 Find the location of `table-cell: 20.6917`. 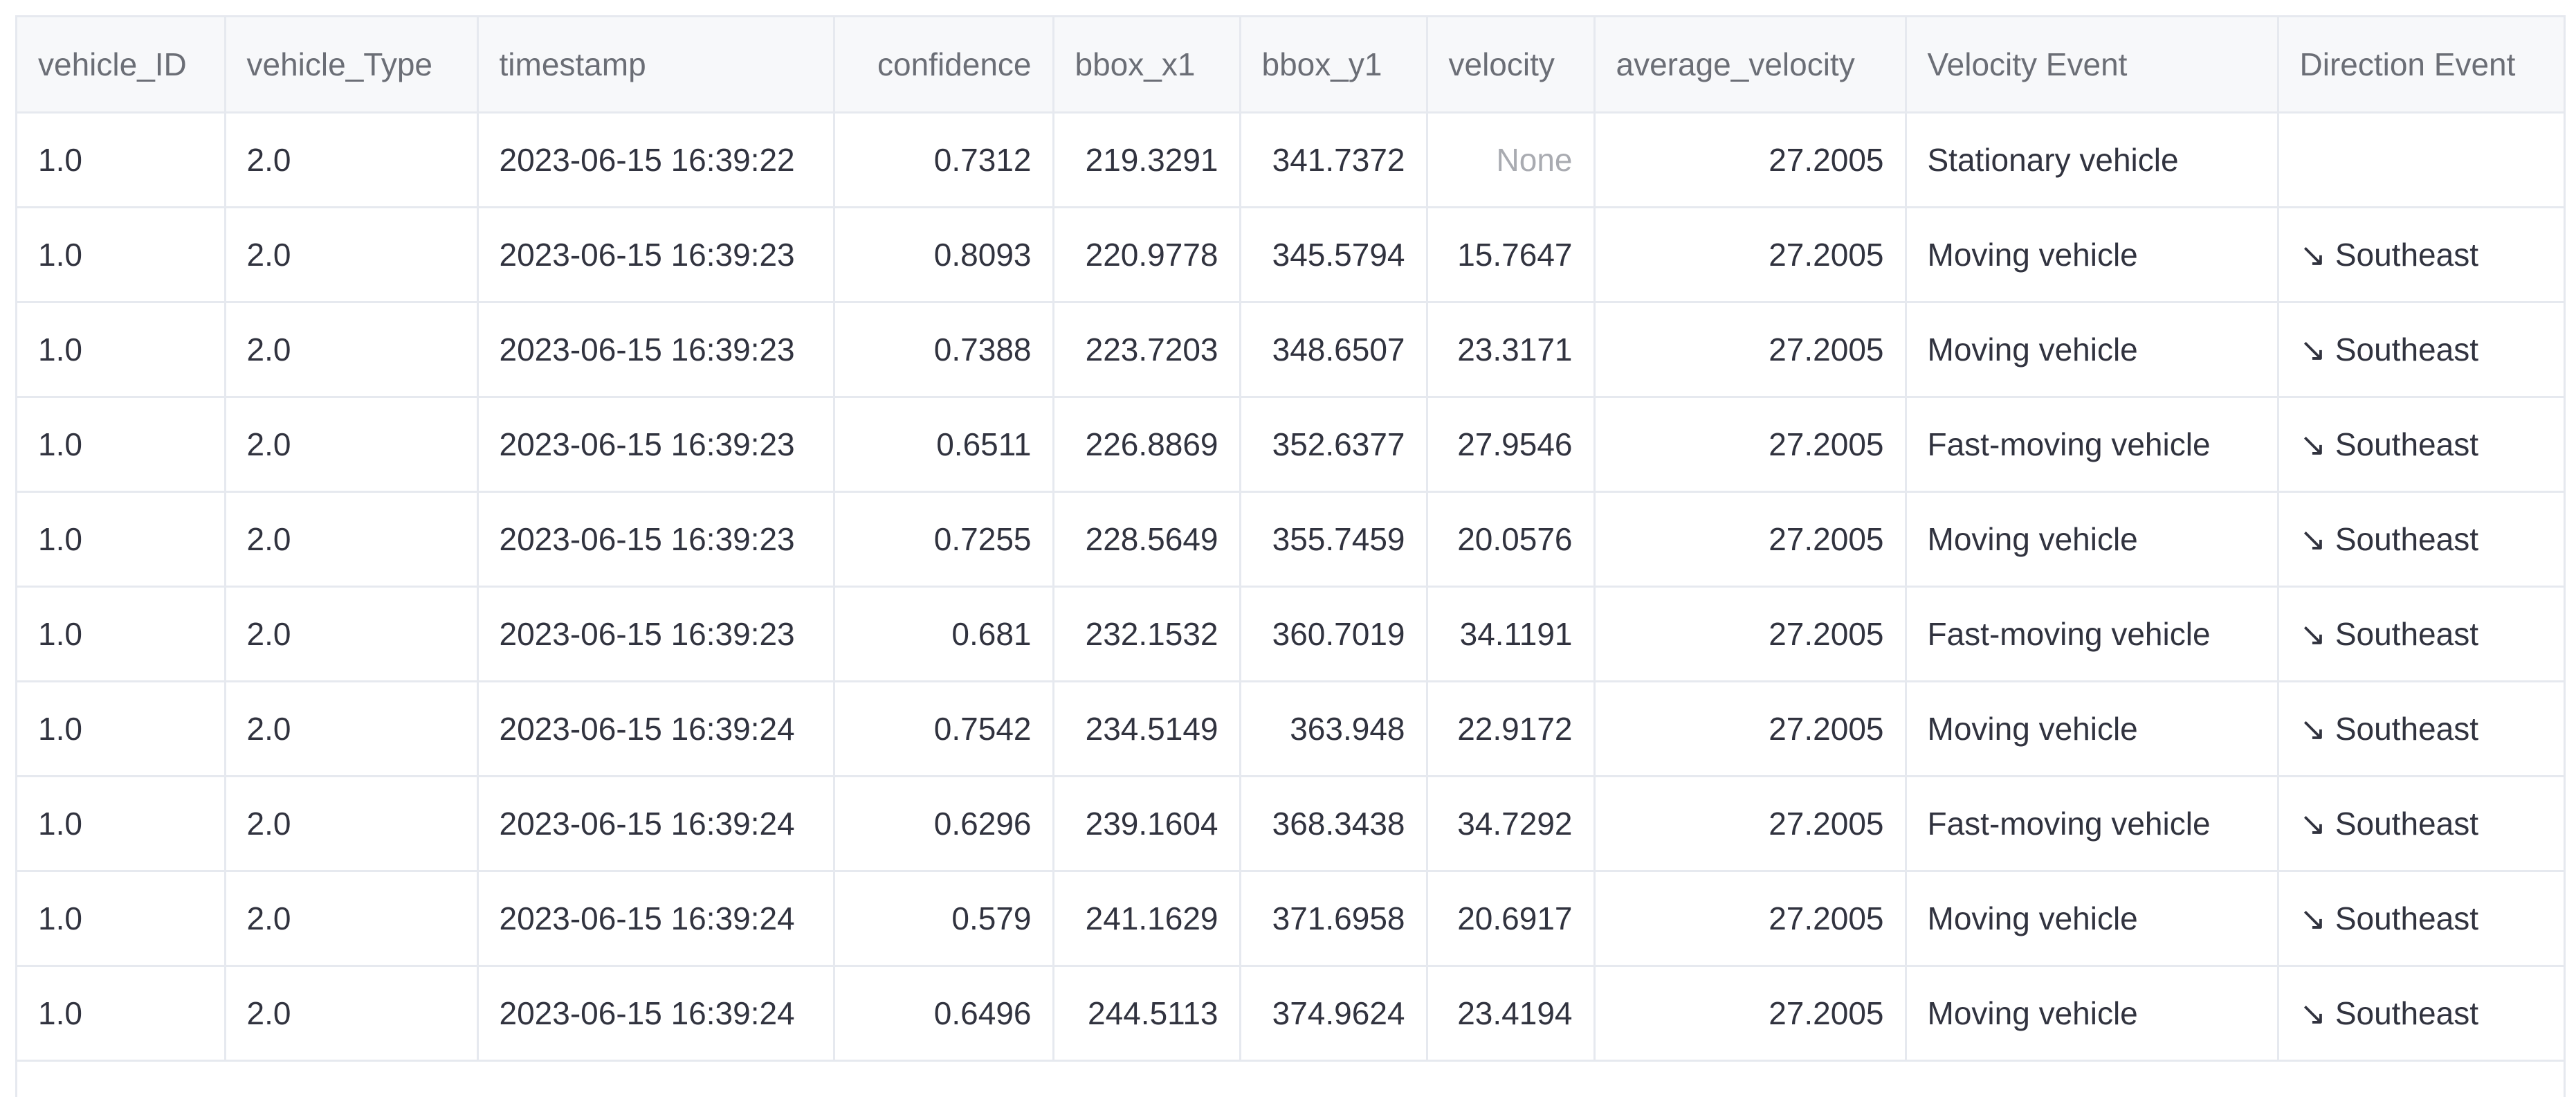

table-cell: 20.6917 is located at coordinates (1512, 919).